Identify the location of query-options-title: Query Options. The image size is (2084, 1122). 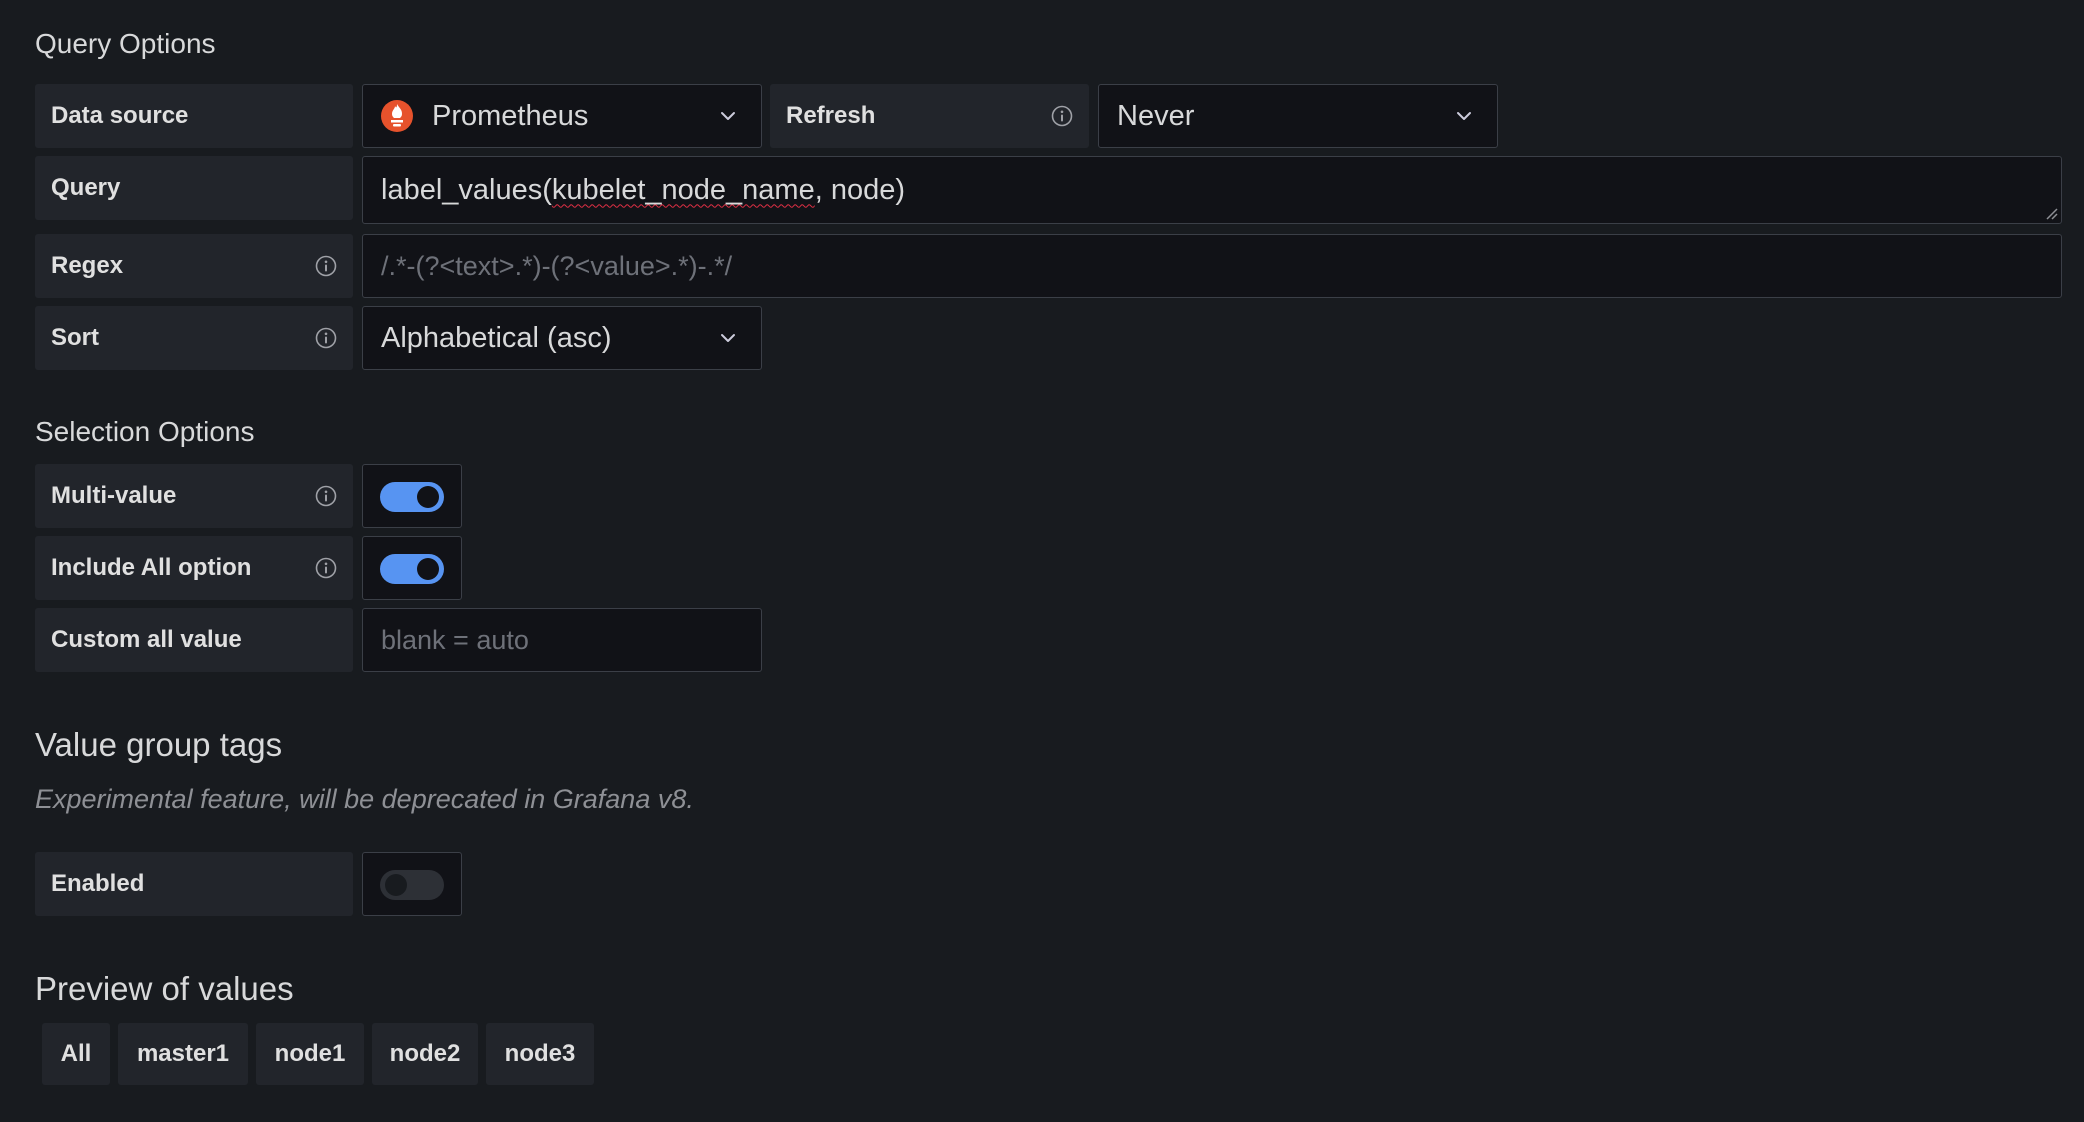
(125, 43).